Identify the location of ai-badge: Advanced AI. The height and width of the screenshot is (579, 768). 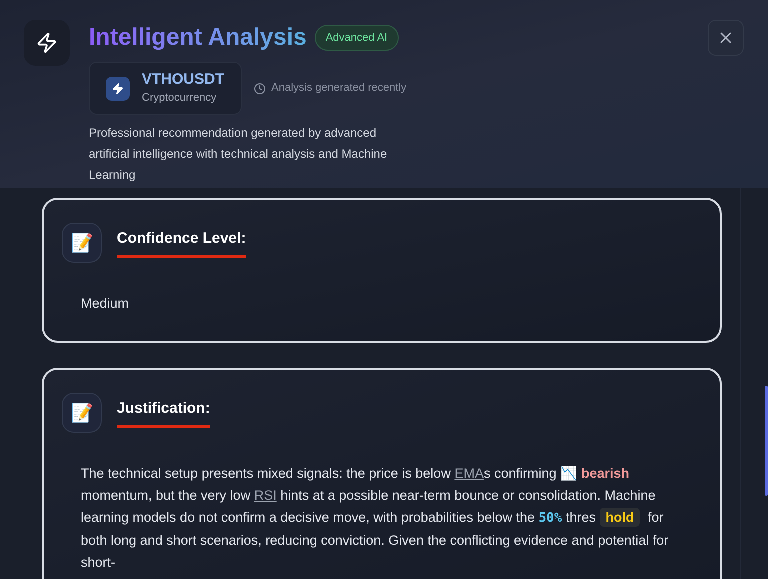
(356, 38).